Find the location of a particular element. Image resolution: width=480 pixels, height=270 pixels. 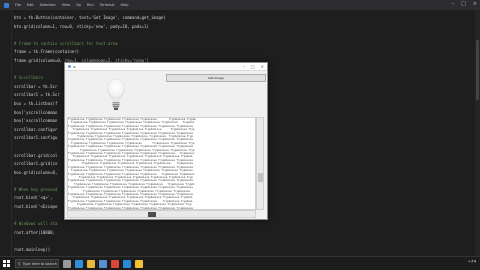

chrome-icon is located at coordinates (115, 263).